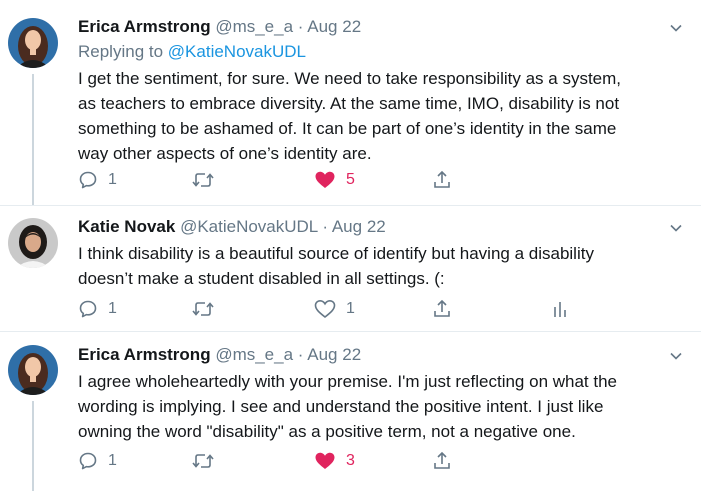  I want to click on like-count: 5, so click(350, 179).